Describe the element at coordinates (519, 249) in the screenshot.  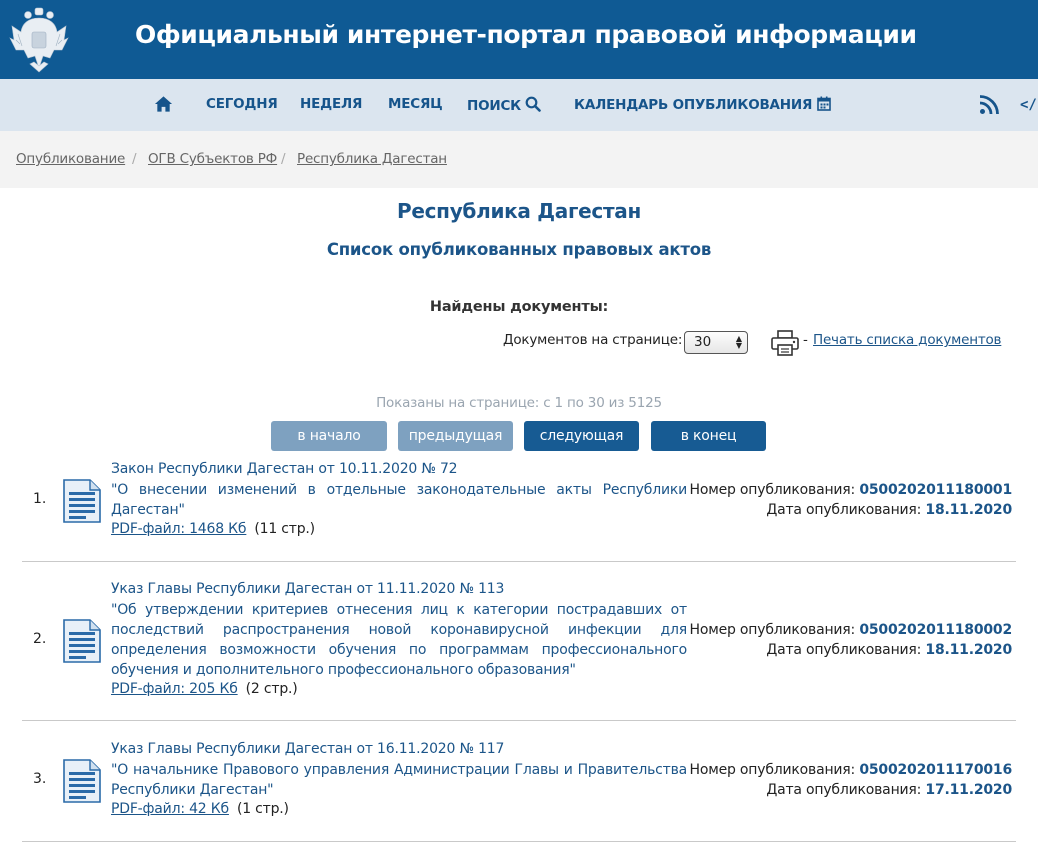
I see `page-subtitle: Список опубликованных правовых актов` at that location.